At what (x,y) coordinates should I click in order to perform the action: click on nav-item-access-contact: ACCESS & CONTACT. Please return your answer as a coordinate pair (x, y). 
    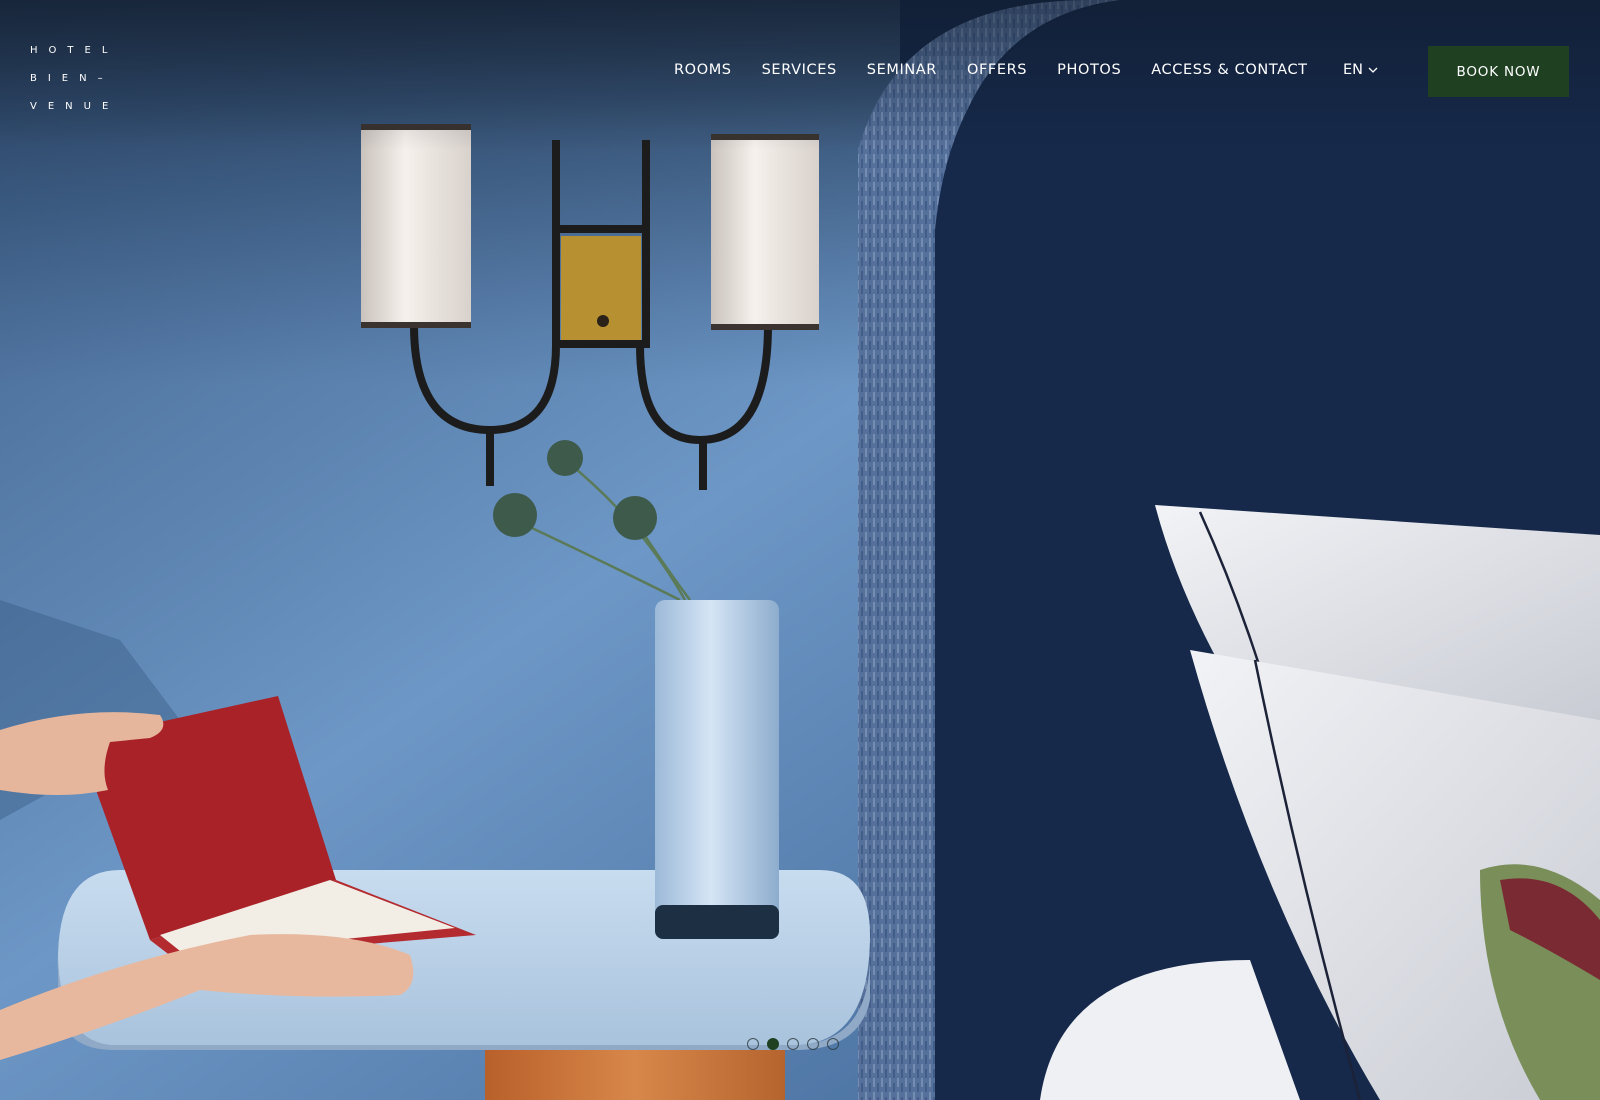
    Looking at the image, I should click on (1229, 70).